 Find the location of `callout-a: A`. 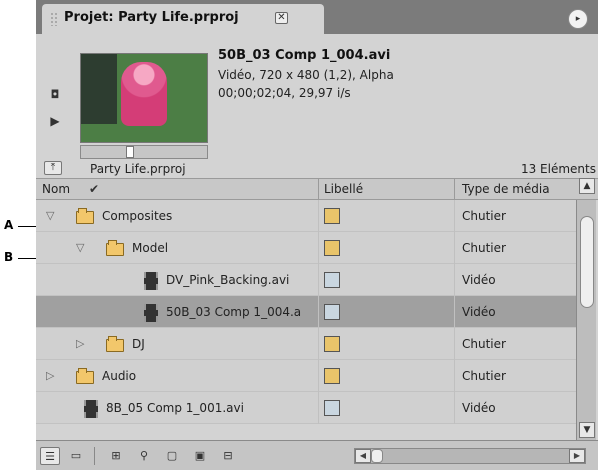

callout-a: A is located at coordinates (9, 225).